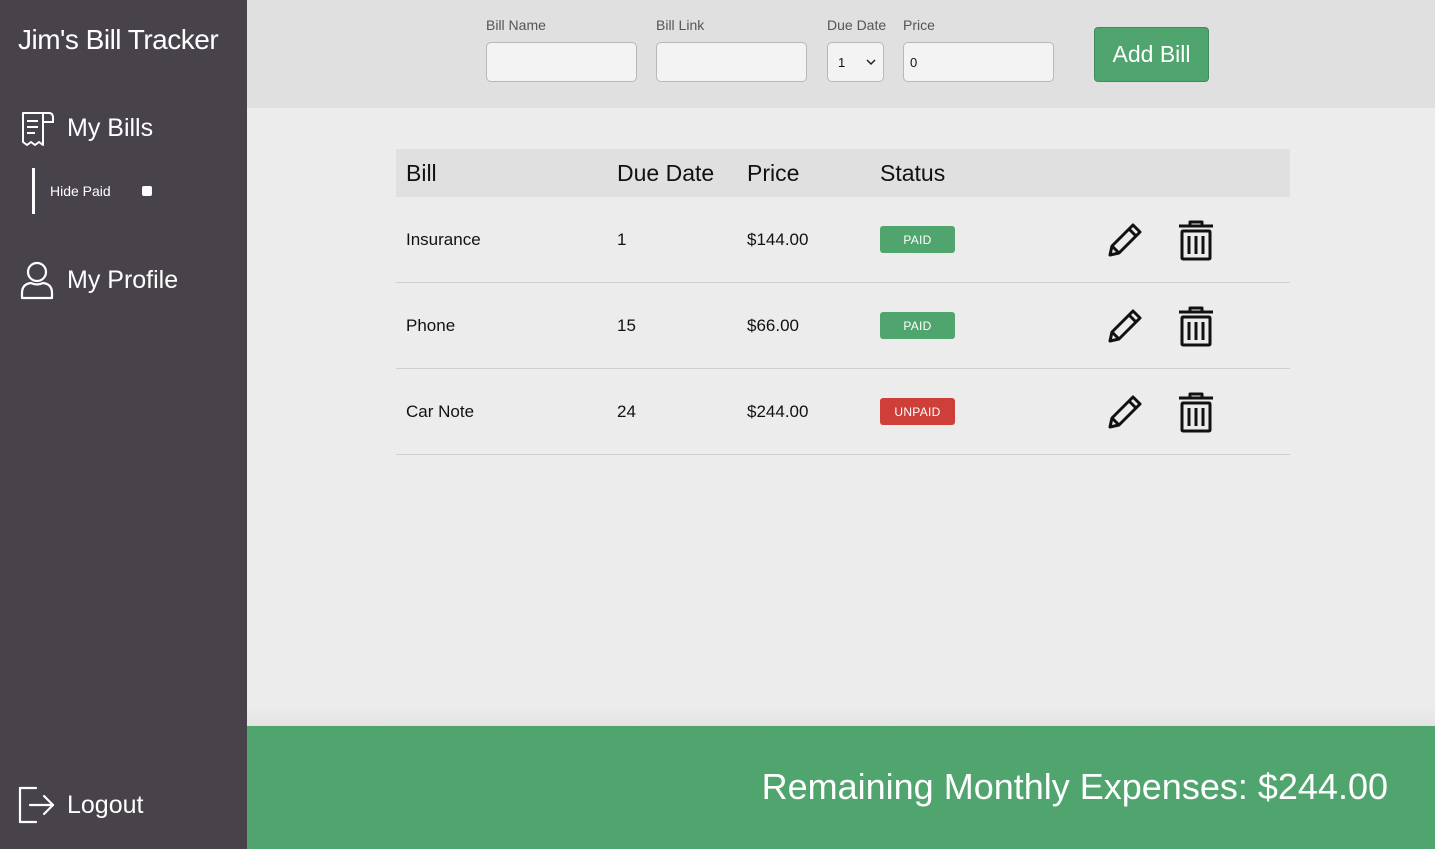 Image resolution: width=1435 pixels, height=849 pixels. Describe the element at coordinates (731, 62) in the screenshot. I see `bill-link-input` at that location.